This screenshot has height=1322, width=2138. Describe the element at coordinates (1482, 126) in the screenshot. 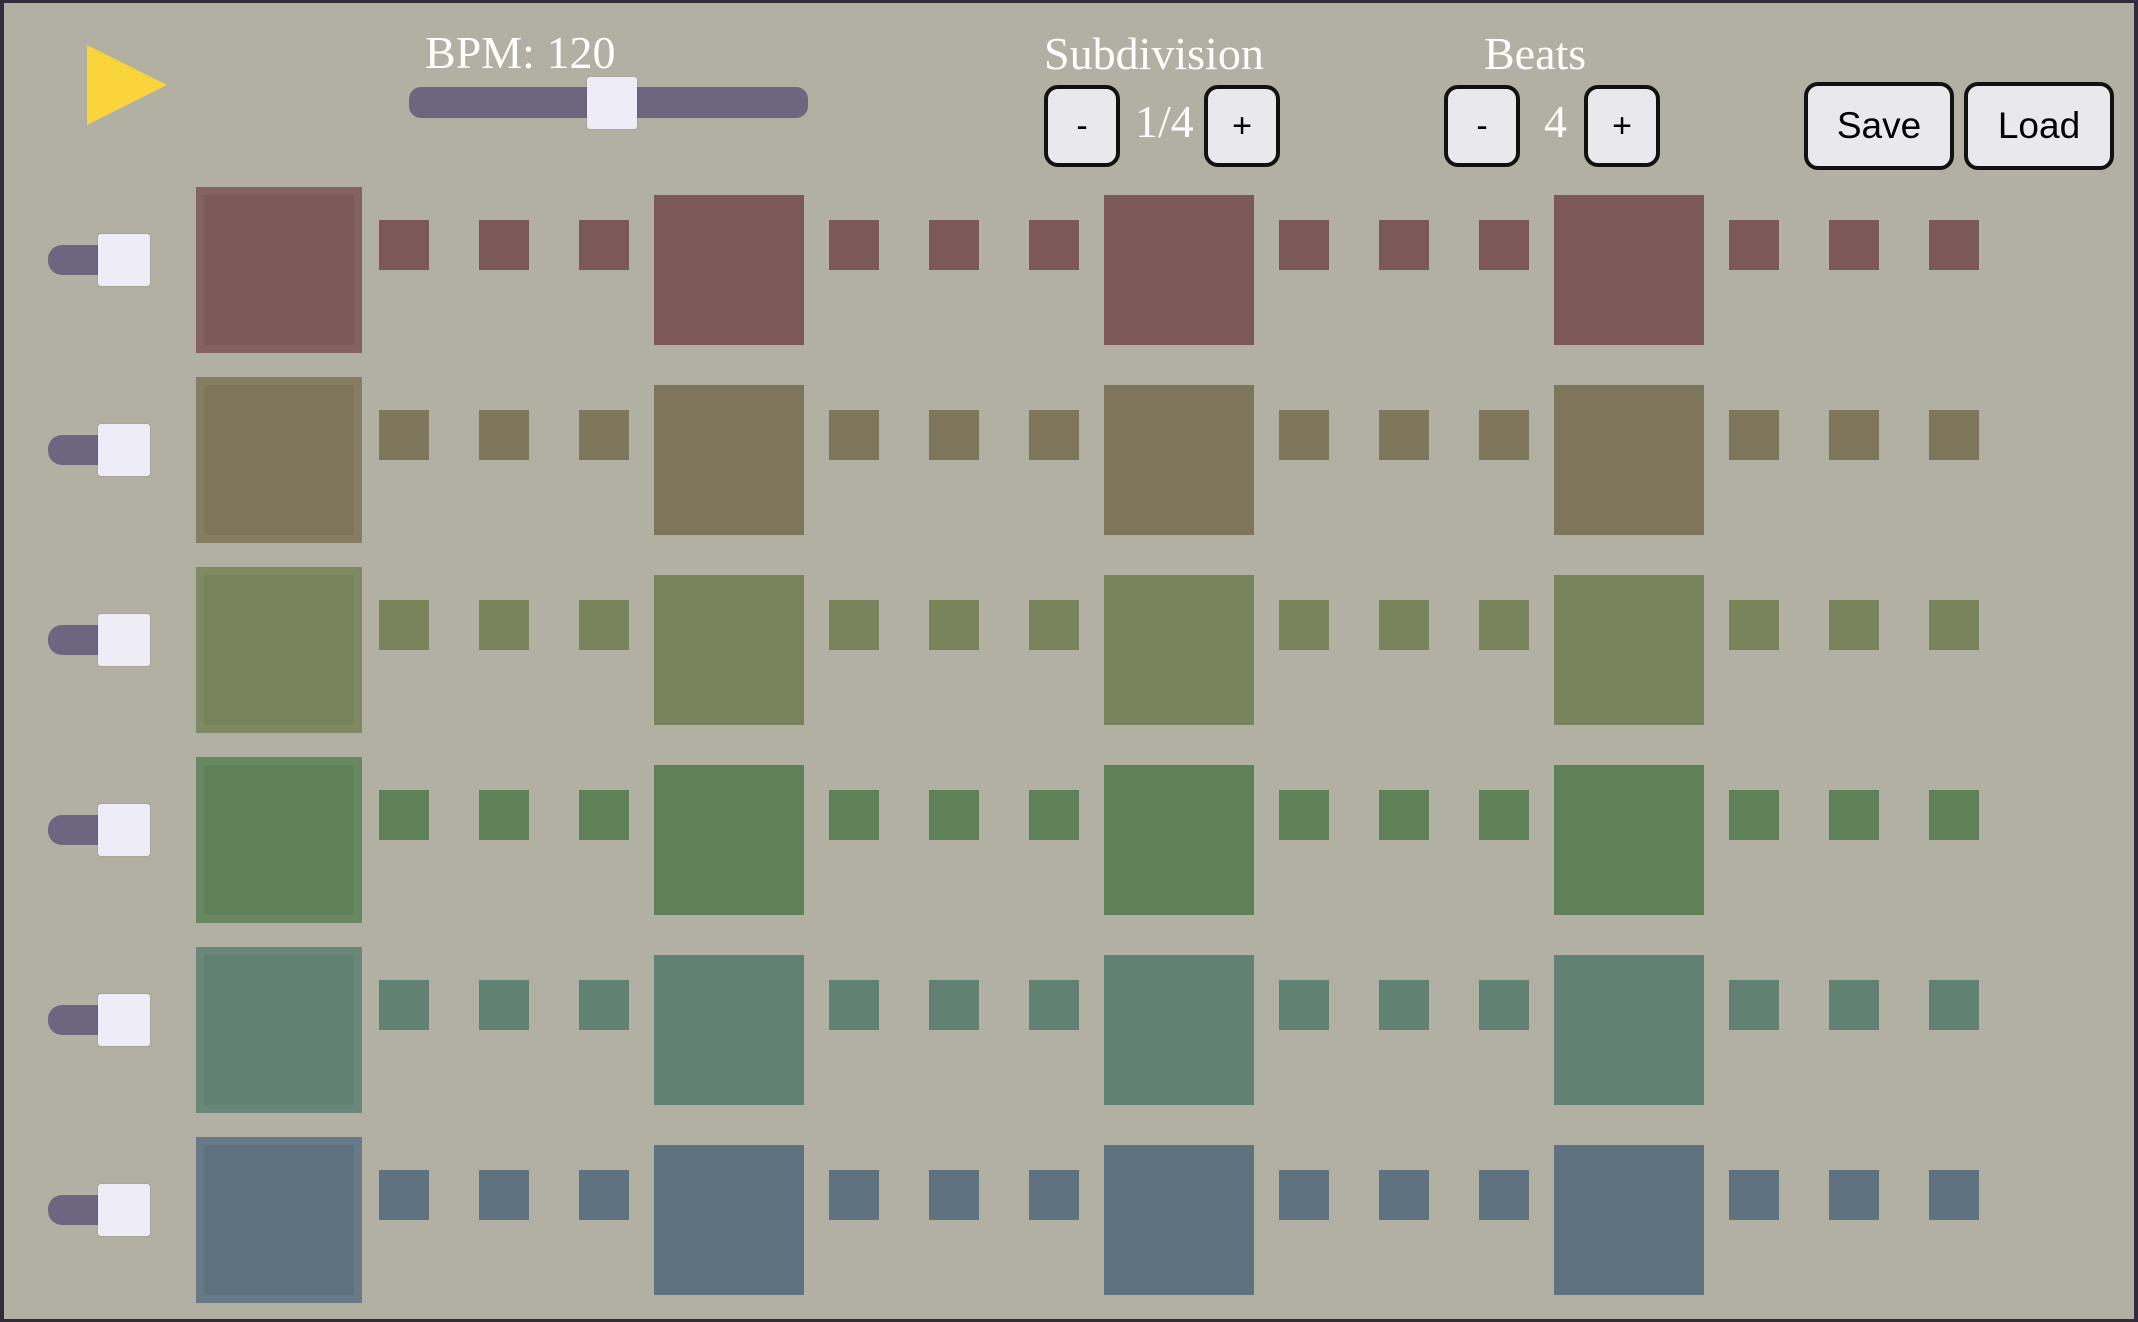

I see `beats-decrease-button: -` at that location.